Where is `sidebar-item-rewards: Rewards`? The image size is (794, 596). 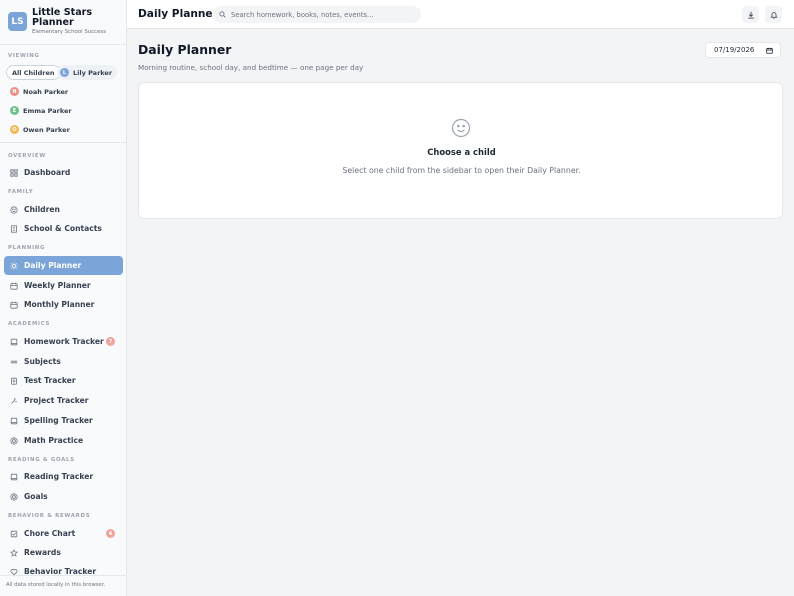
sidebar-item-rewards: Rewards is located at coordinates (63, 552).